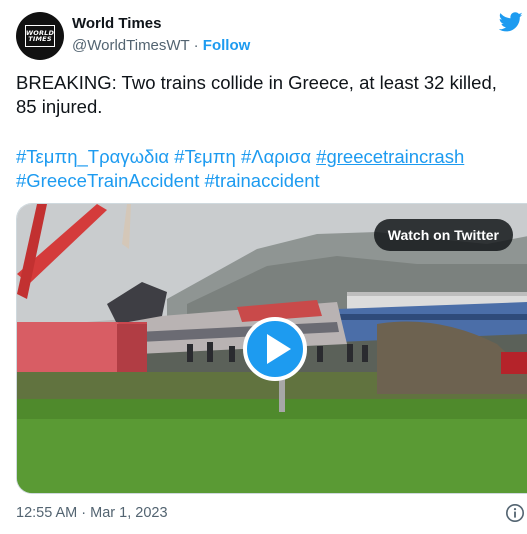 The width and height of the screenshot is (527, 534). Describe the element at coordinates (205, 156) in the screenshot. I see `hashtag-link: #Τεμπη` at that location.